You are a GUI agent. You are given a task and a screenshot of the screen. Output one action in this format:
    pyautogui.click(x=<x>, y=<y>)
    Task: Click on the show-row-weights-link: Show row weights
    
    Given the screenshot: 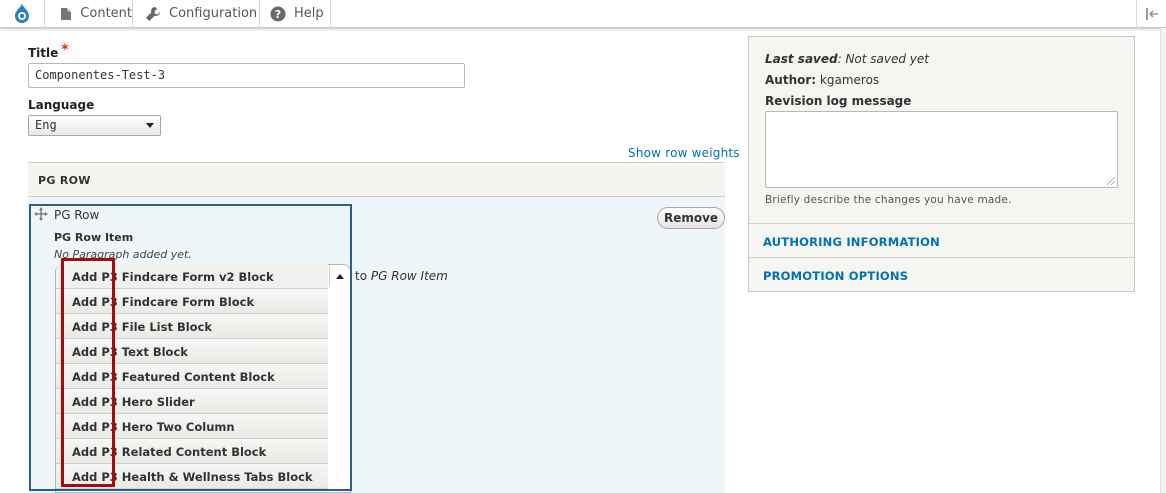 What is the action you would take?
    pyautogui.click(x=684, y=153)
    